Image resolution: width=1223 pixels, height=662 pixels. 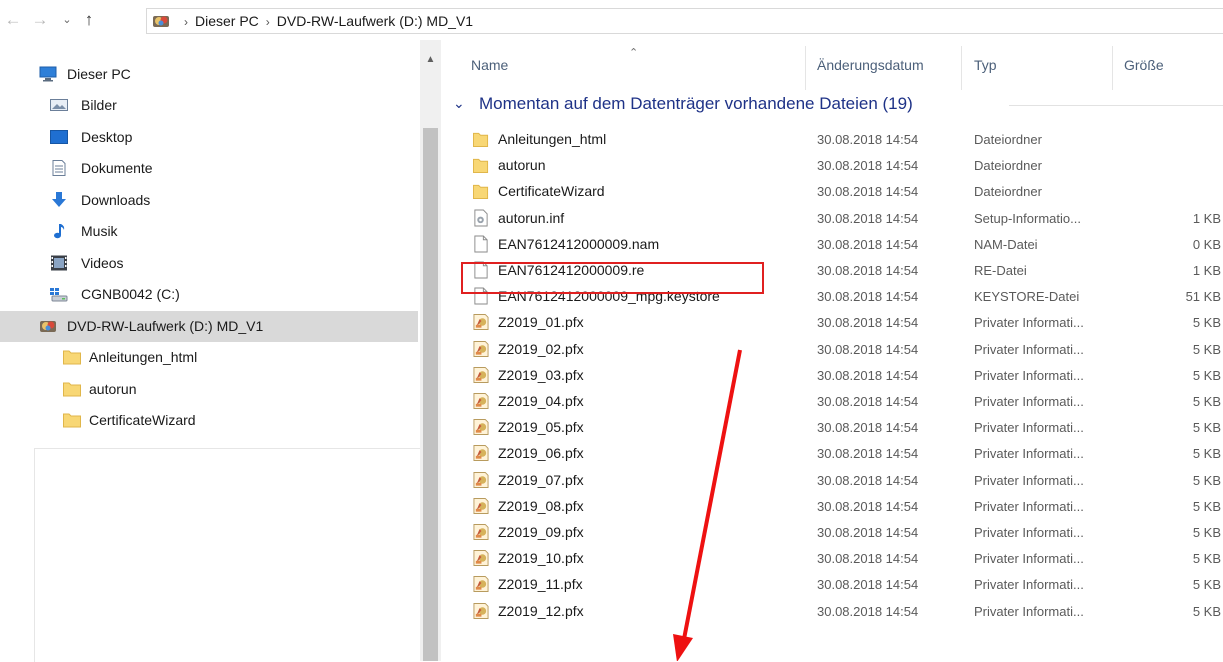 What do you see at coordinates (522, 165) in the screenshot?
I see `file-name: autorun` at bounding box center [522, 165].